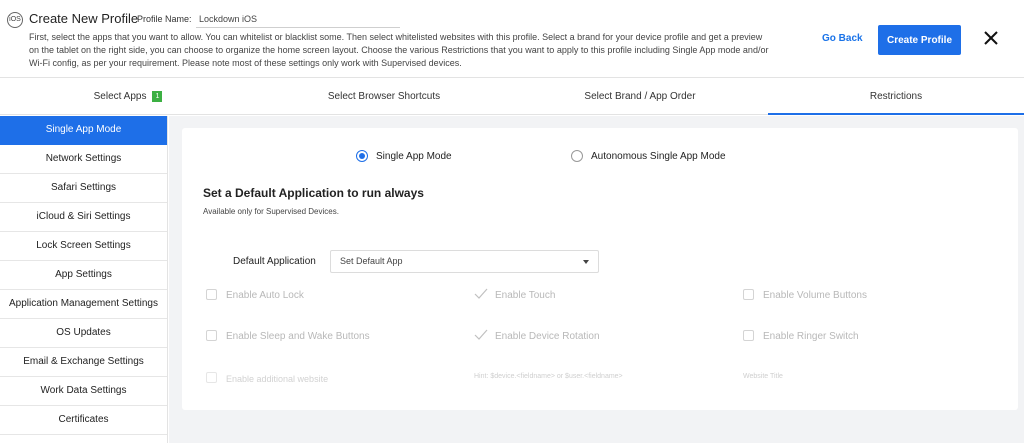  I want to click on sidebar-item-single-app-mode: Single App Mode, so click(83, 130).